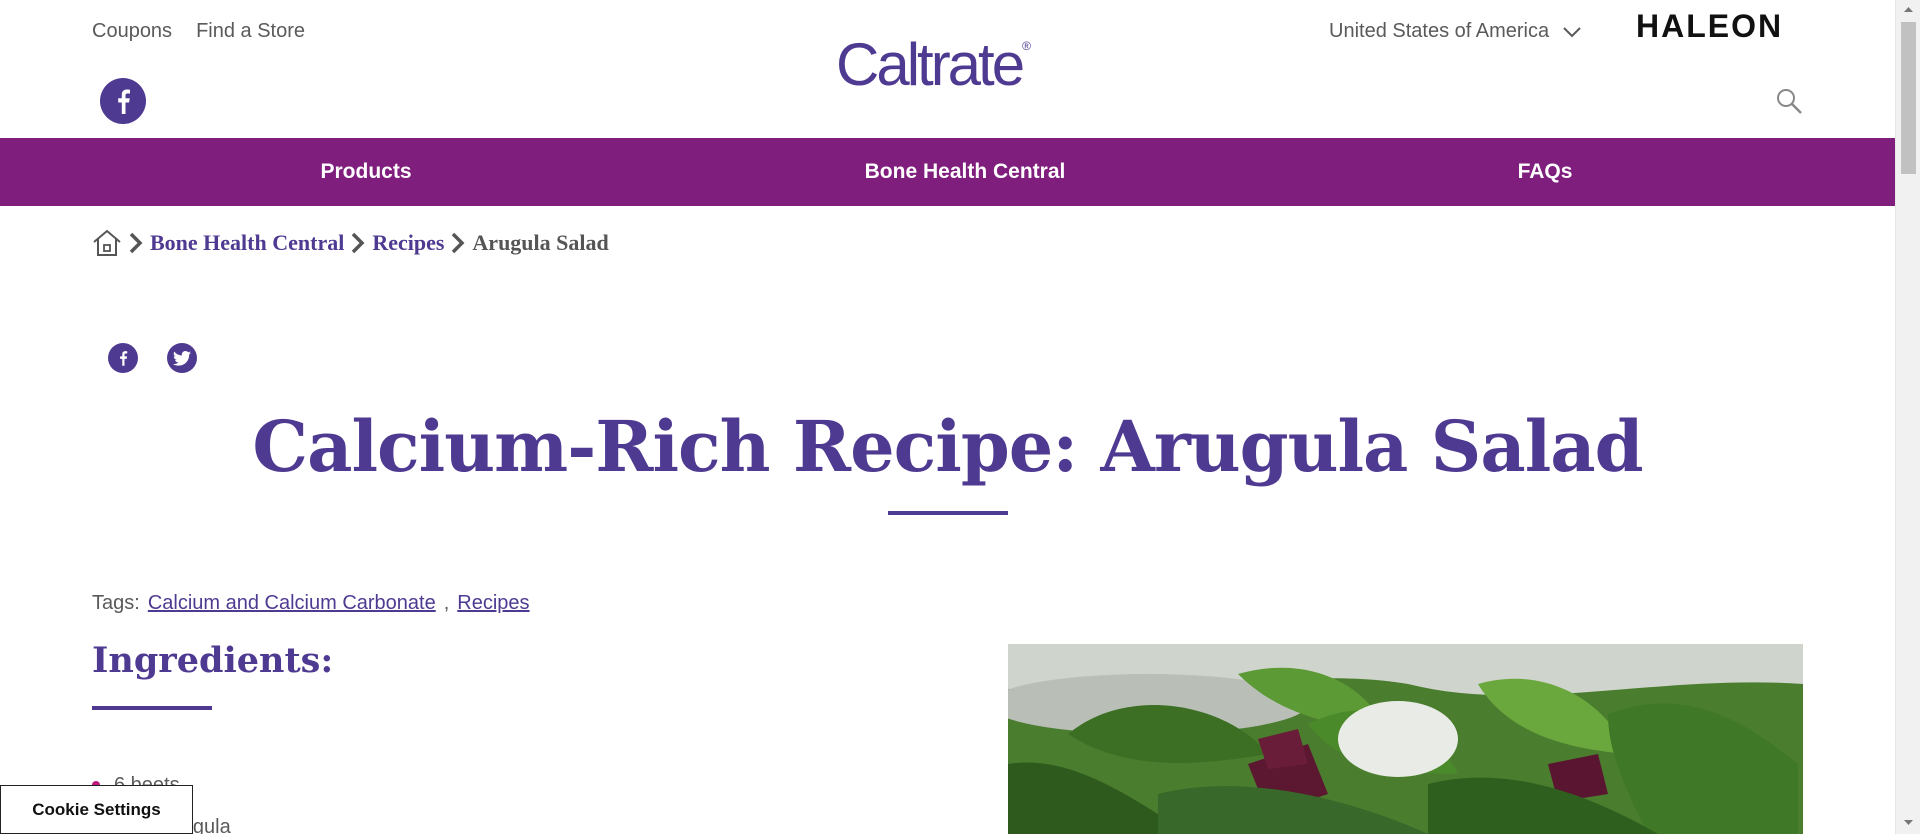 The width and height of the screenshot is (1920, 834). Describe the element at coordinates (123, 358) in the screenshot. I see `facebook-share-icon` at that location.